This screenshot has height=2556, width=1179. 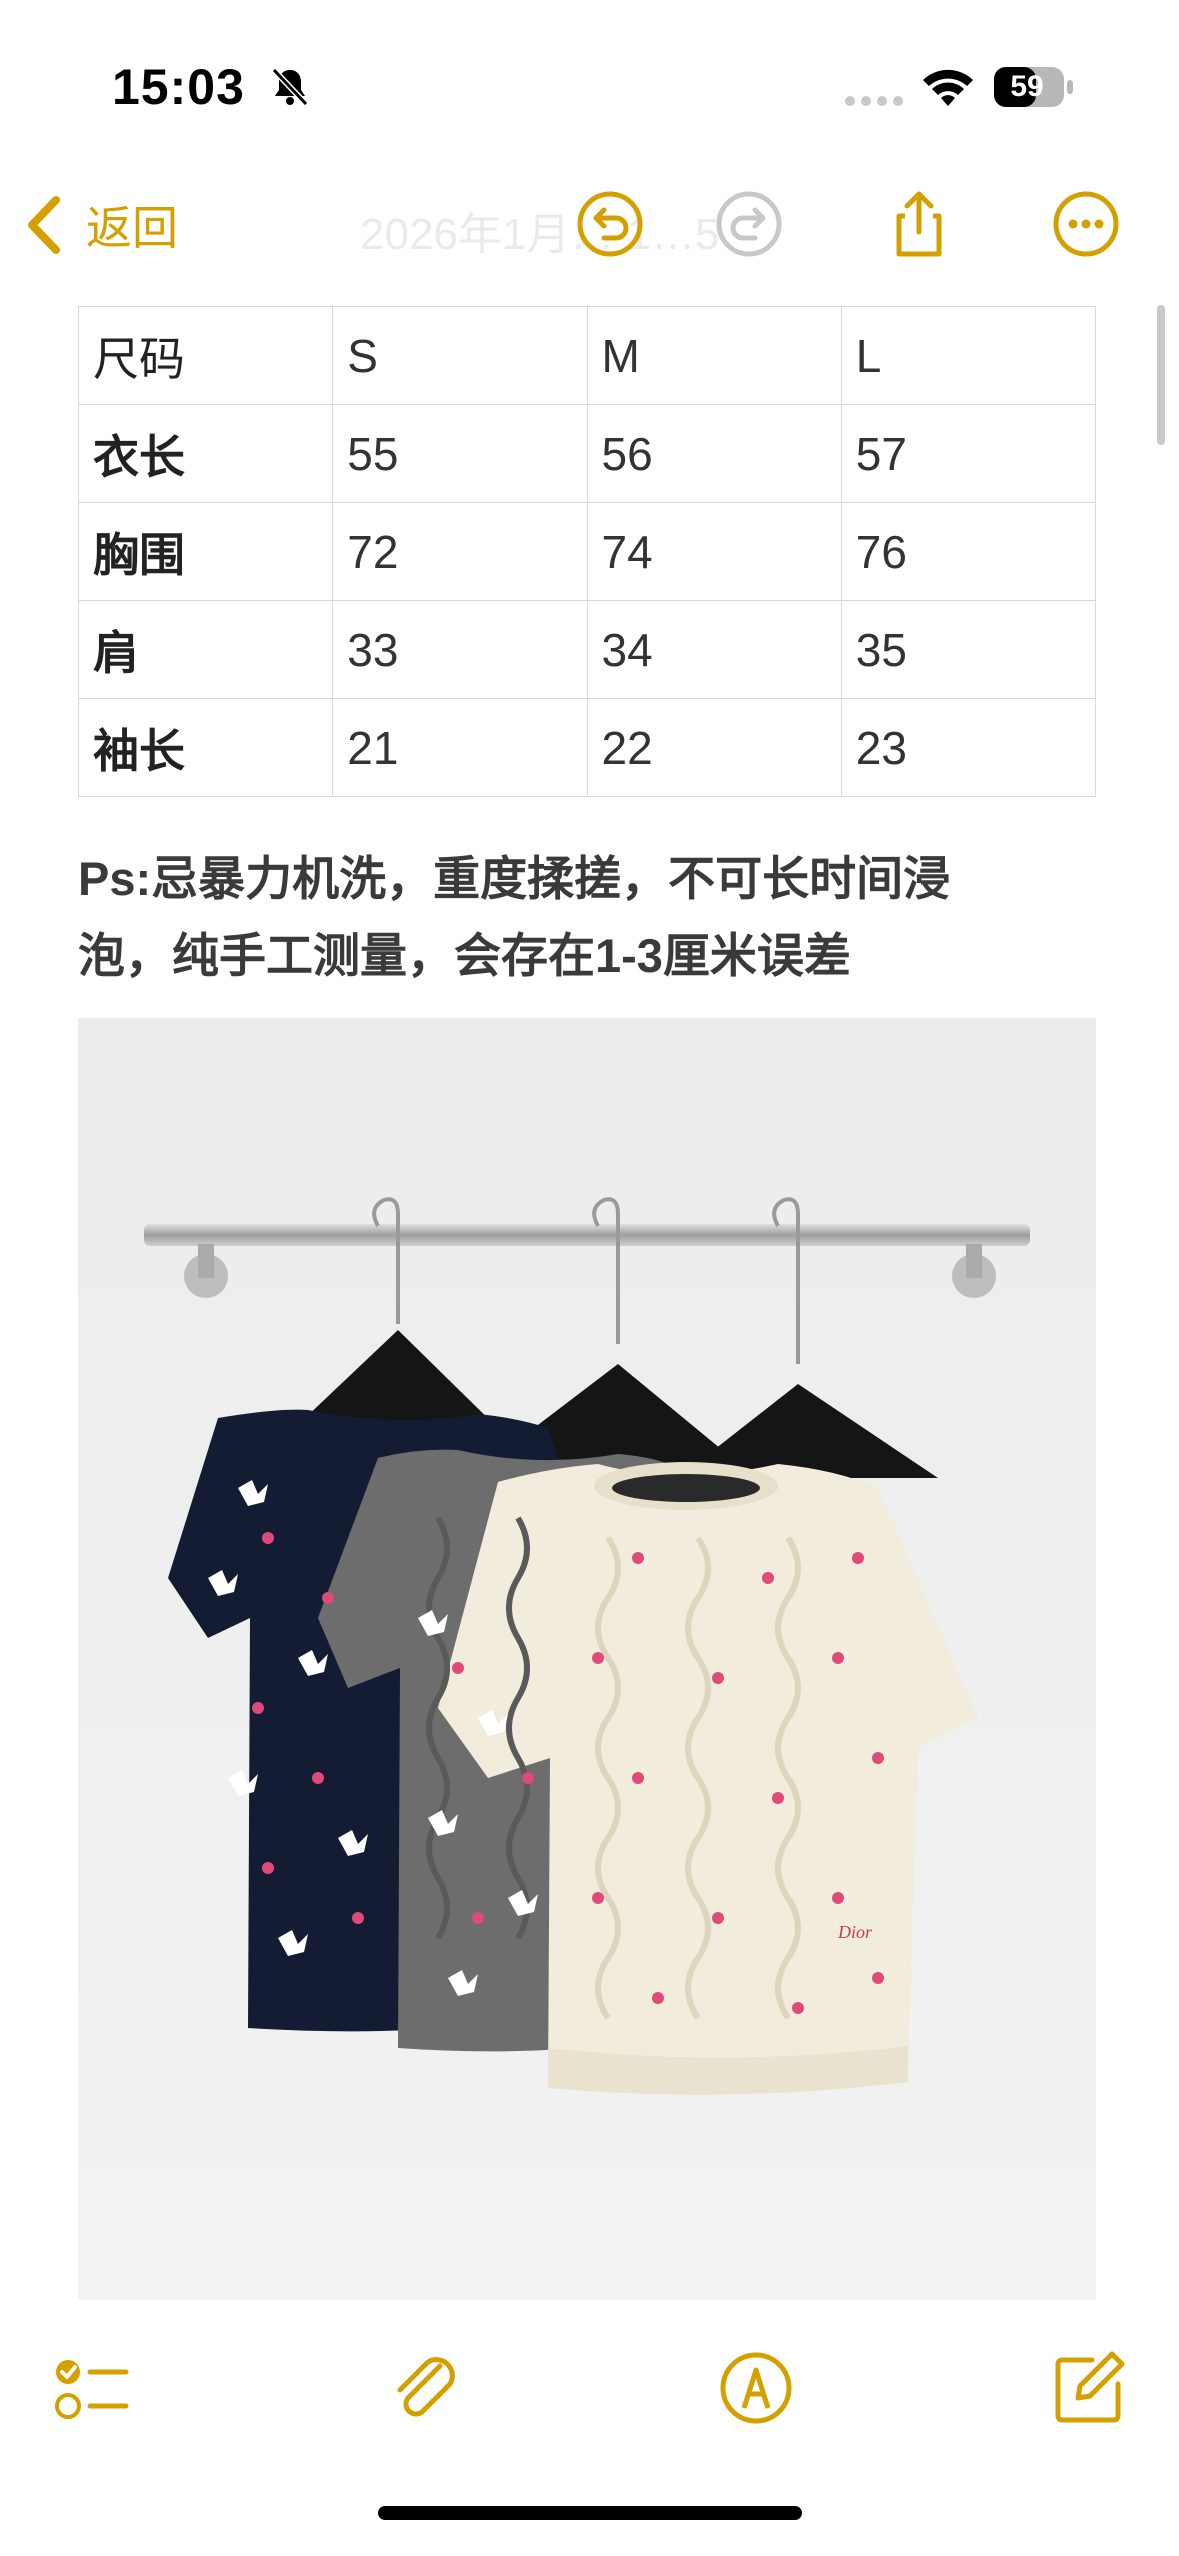 What do you see at coordinates (424, 2388) in the screenshot?
I see `paperclip-icon` at bounding box center [424, 2388].